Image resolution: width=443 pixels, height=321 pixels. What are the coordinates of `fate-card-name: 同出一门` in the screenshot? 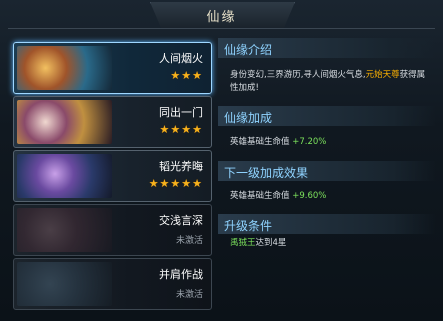 It's located at (181, 112).